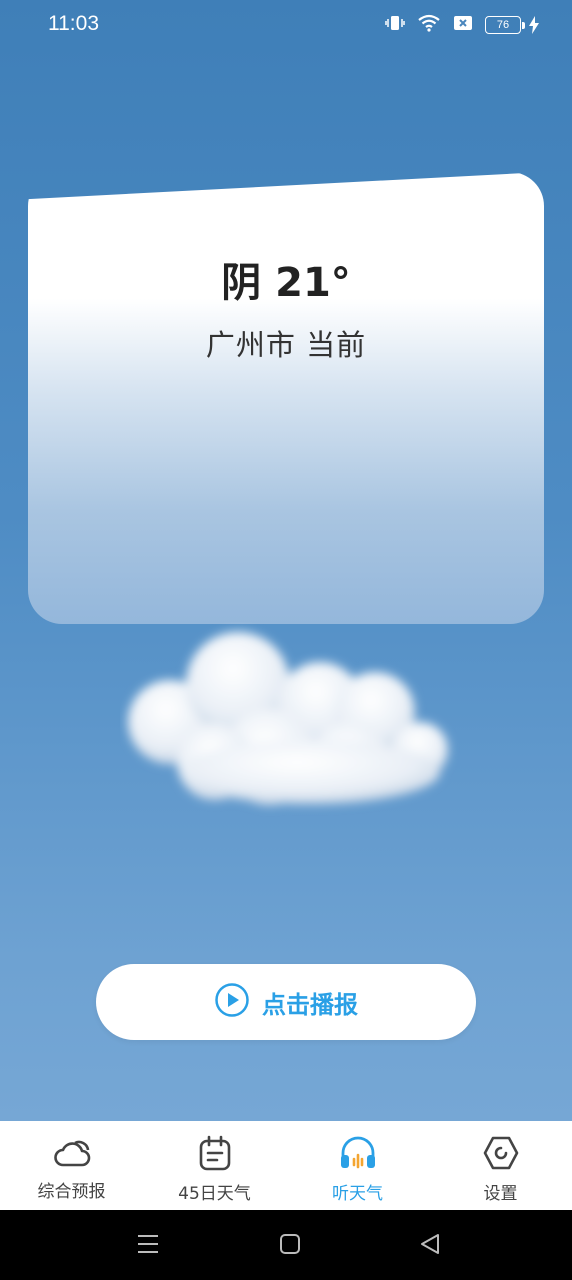  What do you see at coordinates (215, 1155) in the screenshot?
I see `calendar-icon` at bounding box center [215, 1155].